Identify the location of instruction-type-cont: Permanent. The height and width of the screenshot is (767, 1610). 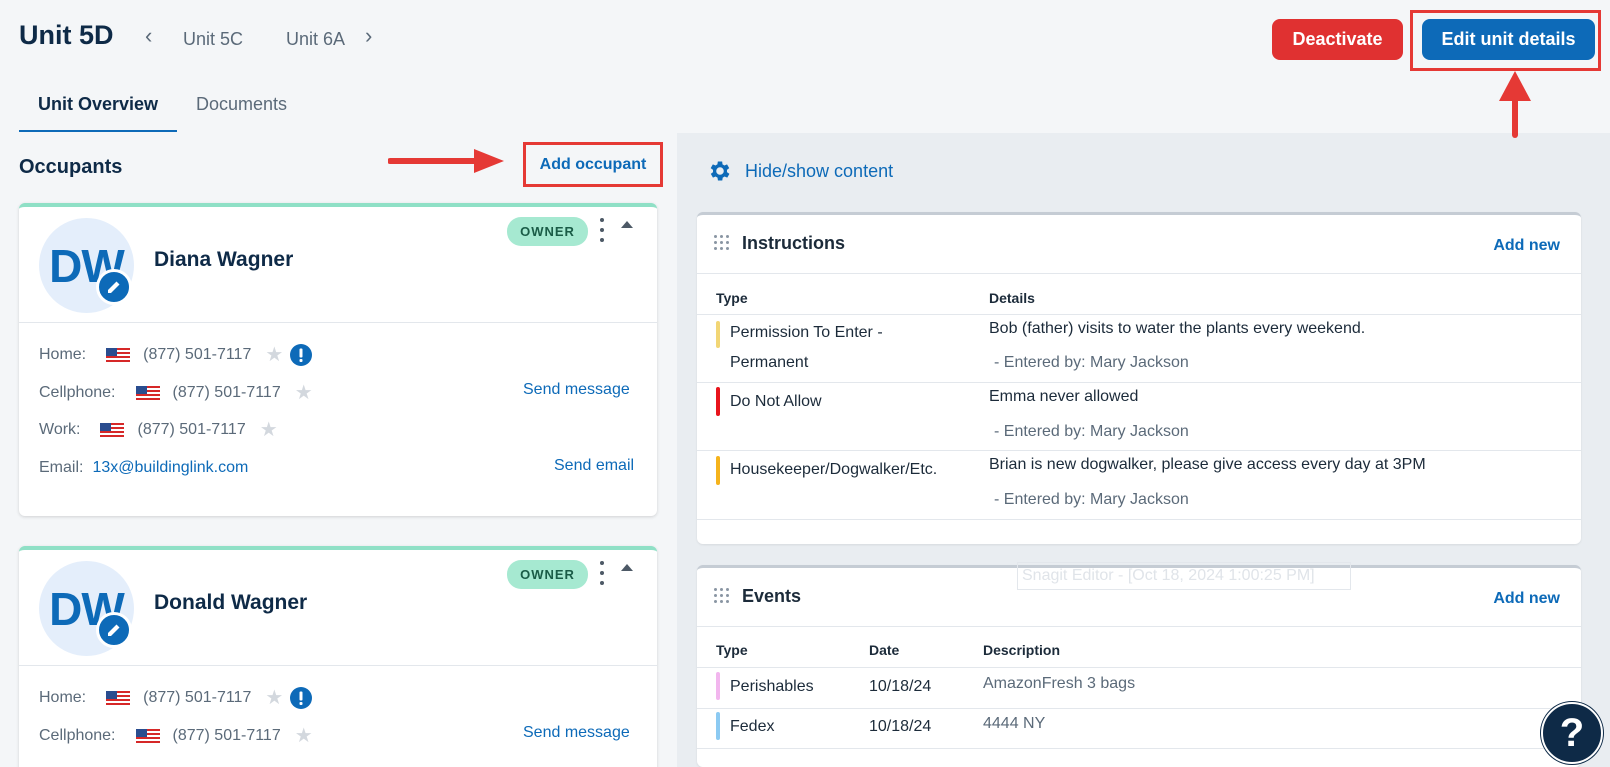
(769, 362).